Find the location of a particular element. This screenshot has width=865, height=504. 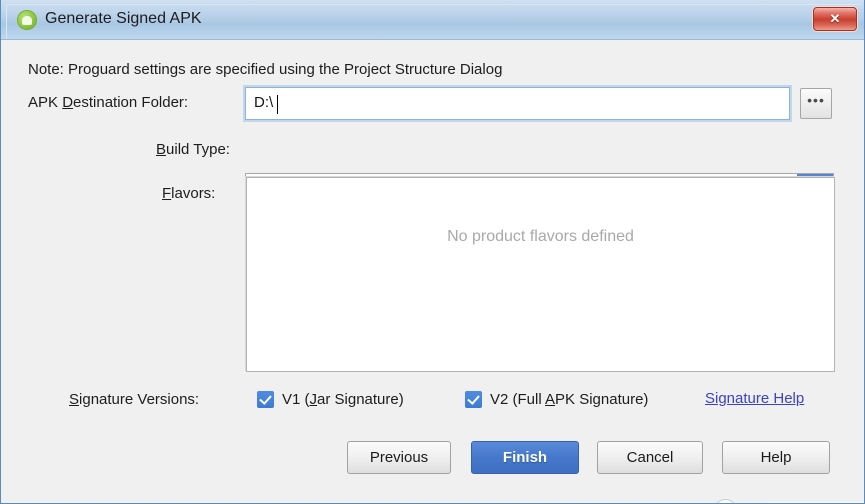

previous-button: Previous is located at coordinates (399, 457).